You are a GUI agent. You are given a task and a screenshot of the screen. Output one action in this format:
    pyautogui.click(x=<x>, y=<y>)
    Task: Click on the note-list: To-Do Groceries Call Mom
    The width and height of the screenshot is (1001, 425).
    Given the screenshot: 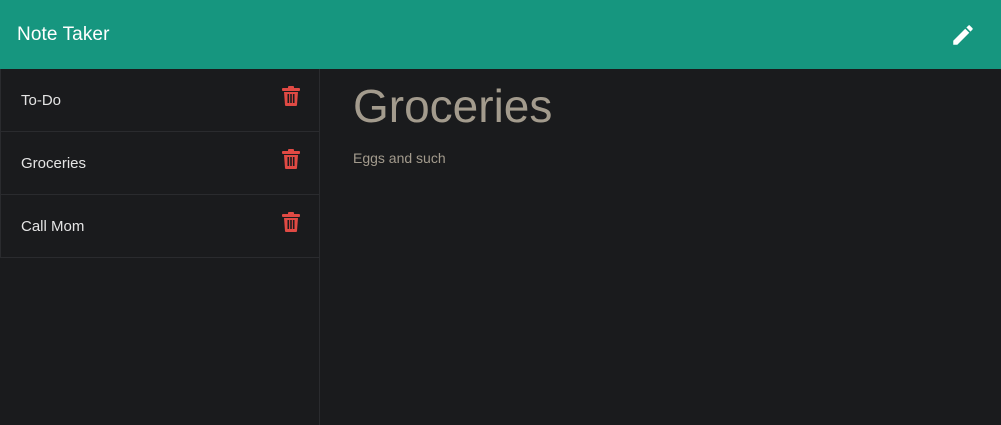 What is the action you would take?
    pyautogui.click(x=159, y=163)
    